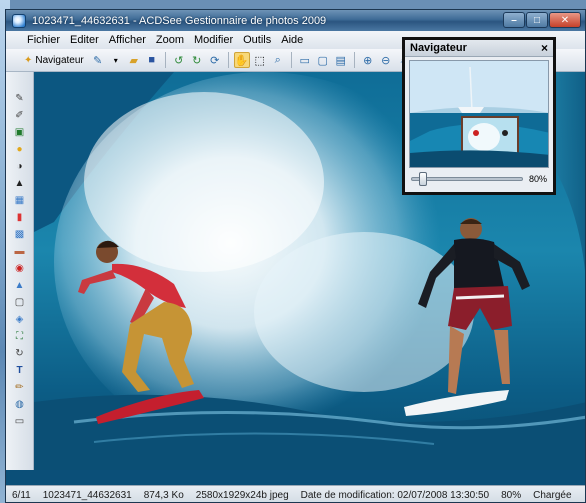  Describe the element at coordinates (386, 60) in the screenshot. I see `zoom-out-icon: ⊖` at that location.